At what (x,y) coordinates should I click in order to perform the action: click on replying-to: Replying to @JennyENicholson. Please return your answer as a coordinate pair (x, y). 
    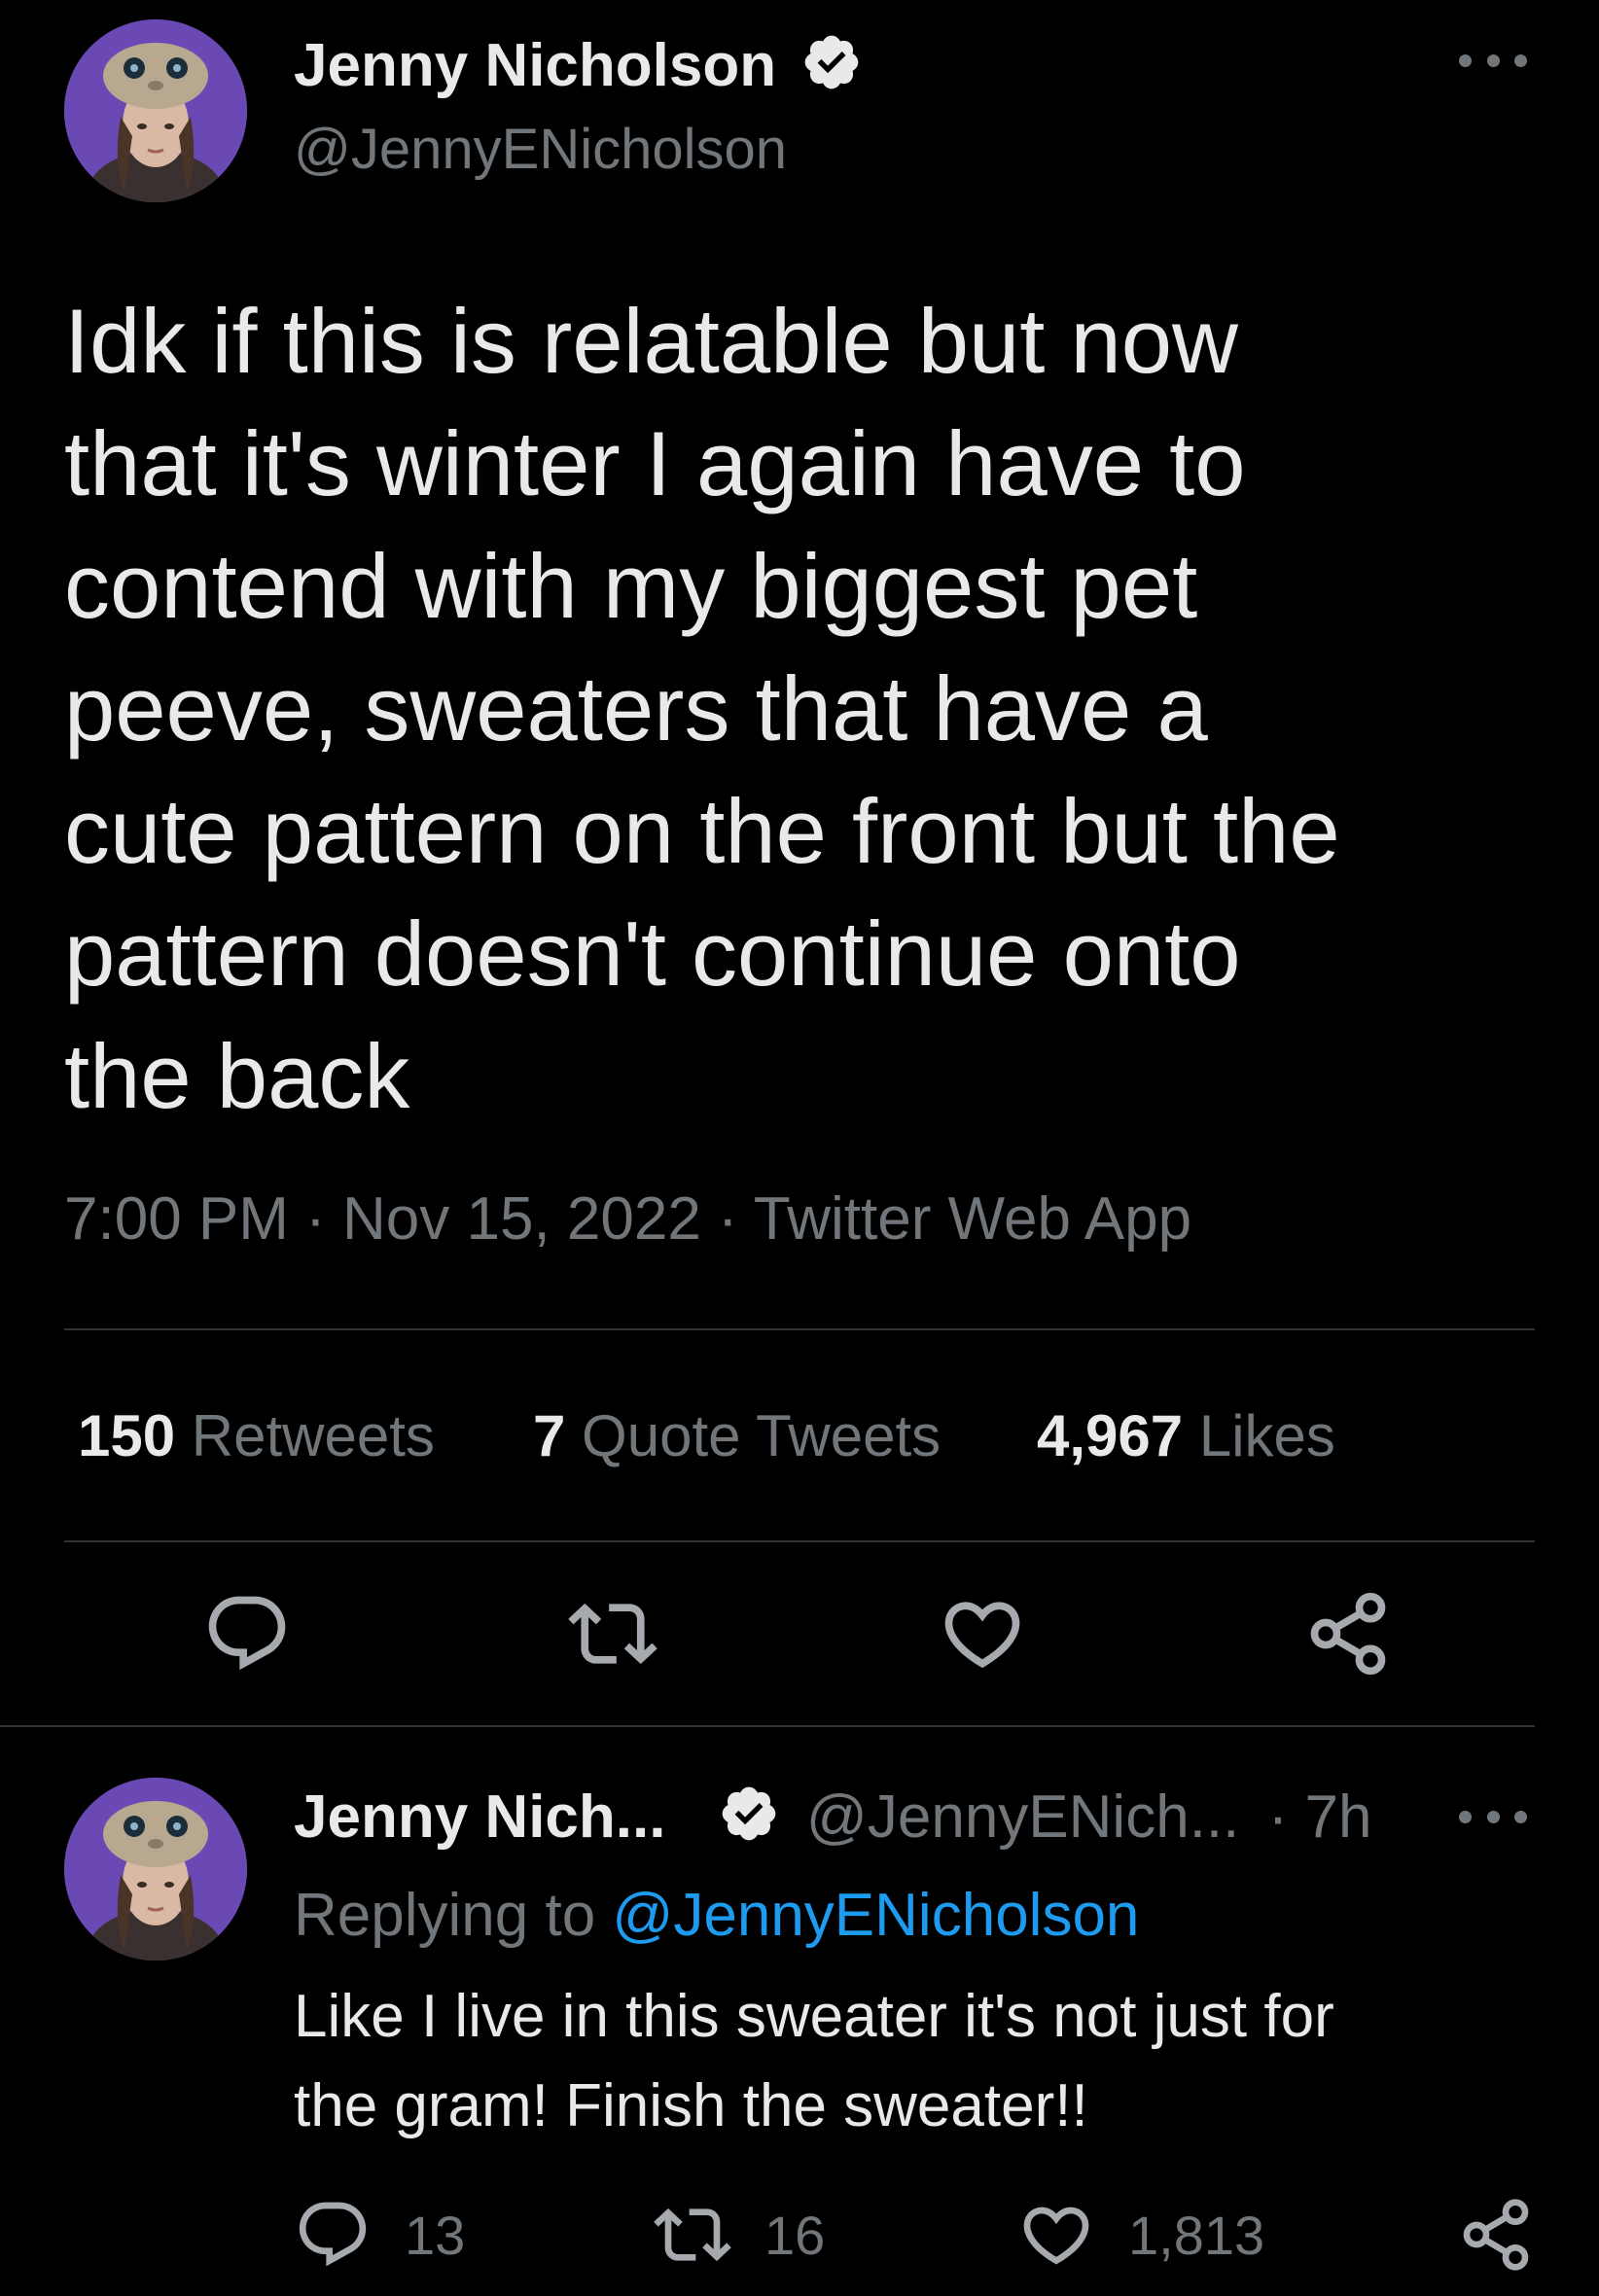
    Looking at the image, I should click on (716, 1916).